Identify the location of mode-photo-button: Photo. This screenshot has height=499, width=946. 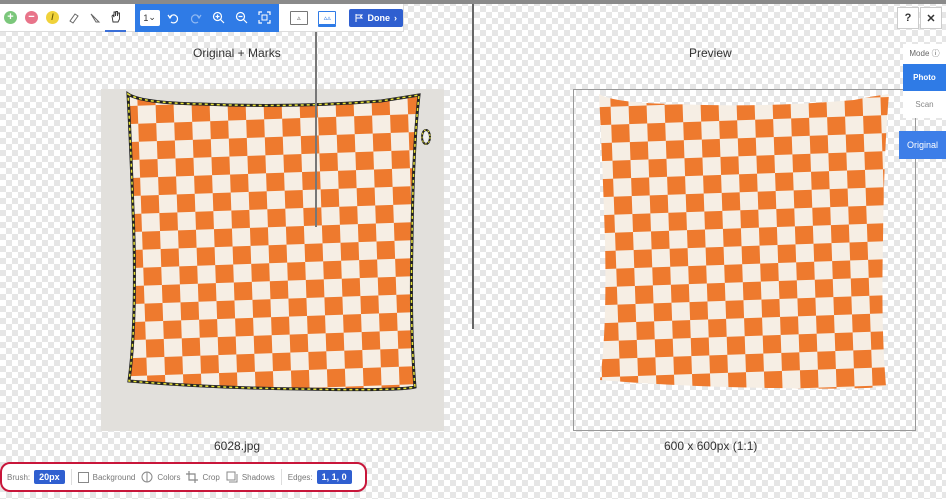
(924, 77).